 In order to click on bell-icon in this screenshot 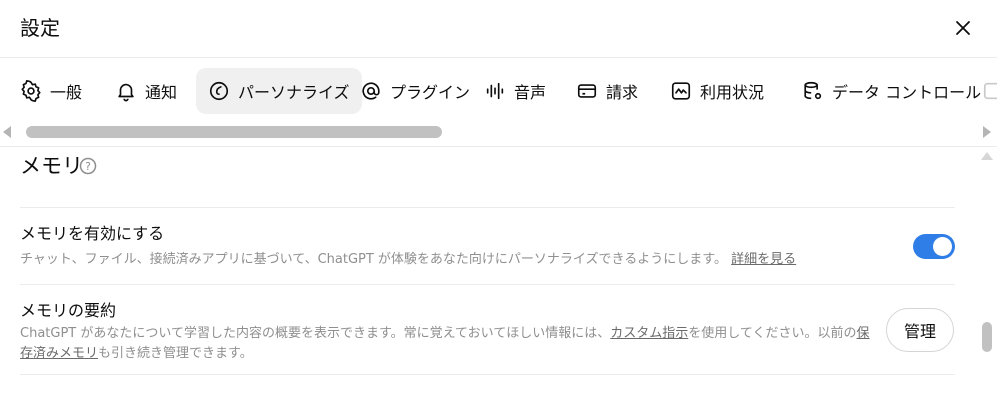, I will do `click(126, 92)`.